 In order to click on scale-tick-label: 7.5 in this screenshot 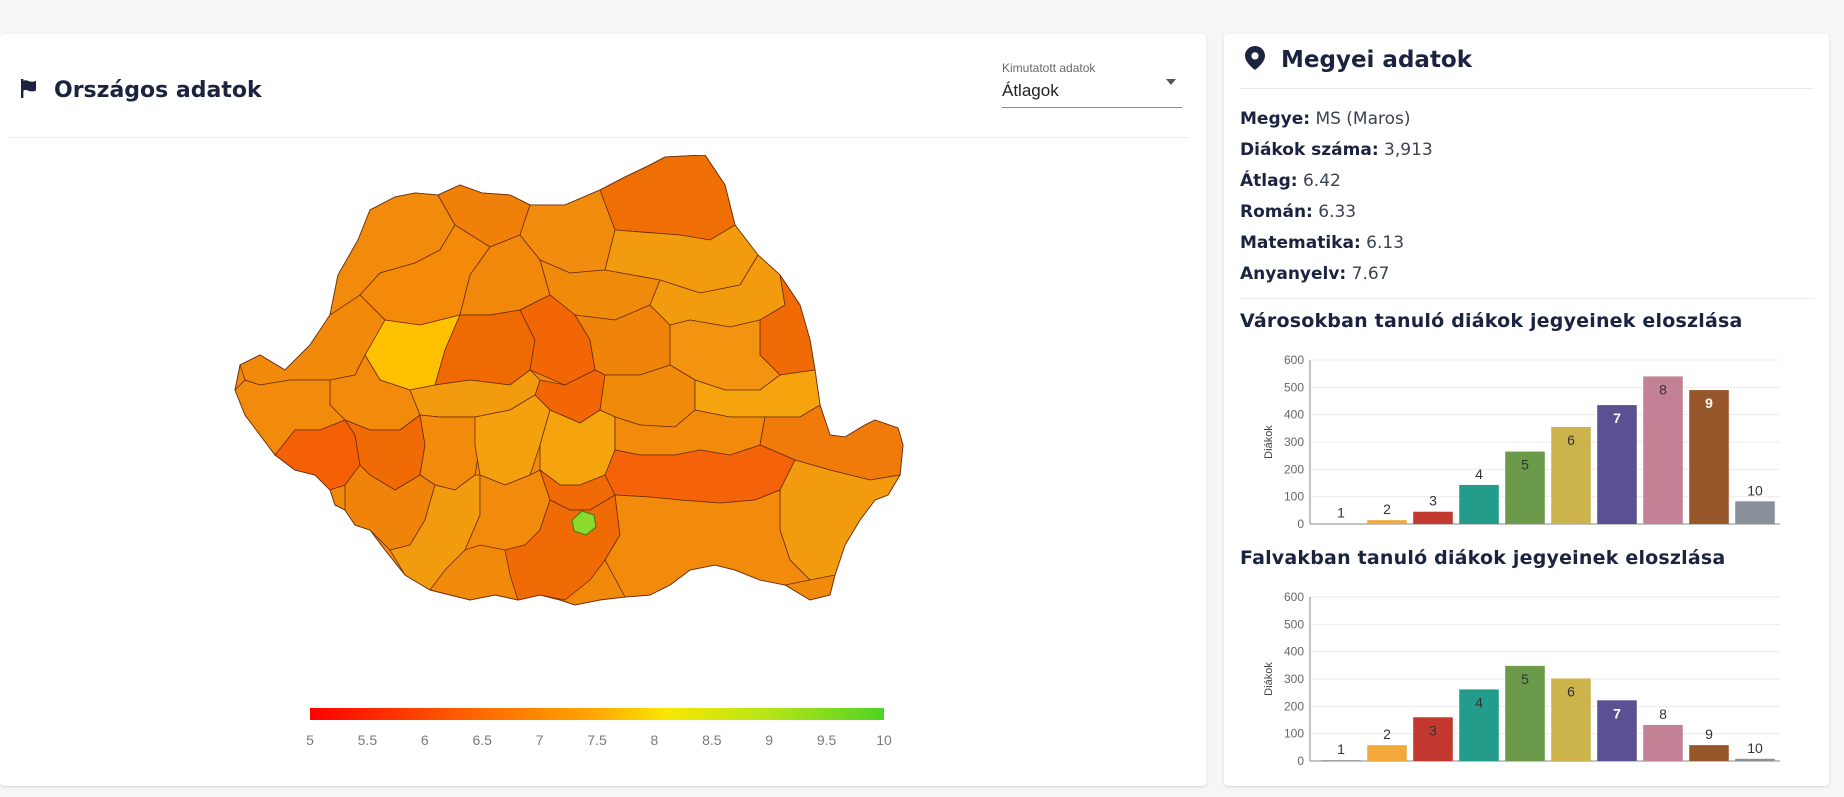, I will do `click(597, 740)`.